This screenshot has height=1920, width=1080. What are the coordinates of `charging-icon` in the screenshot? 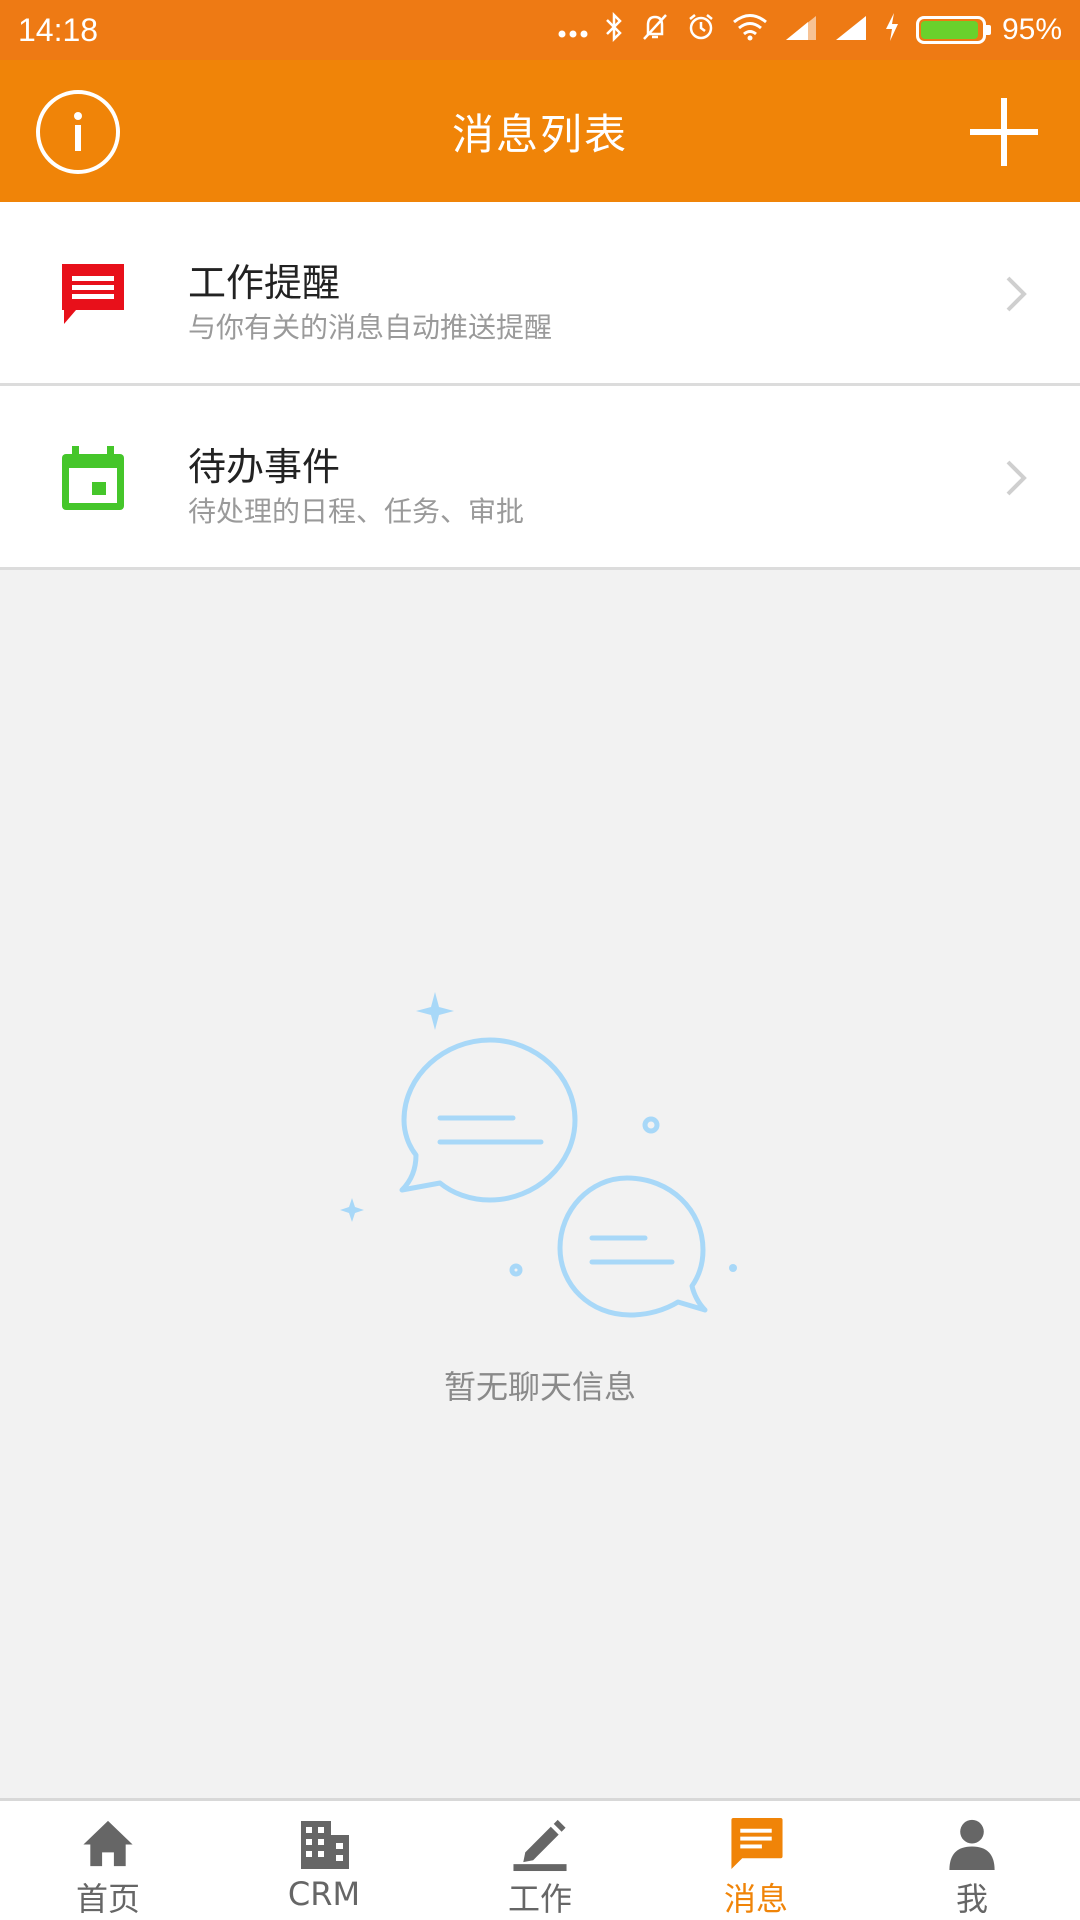 It's located at (892, 30).